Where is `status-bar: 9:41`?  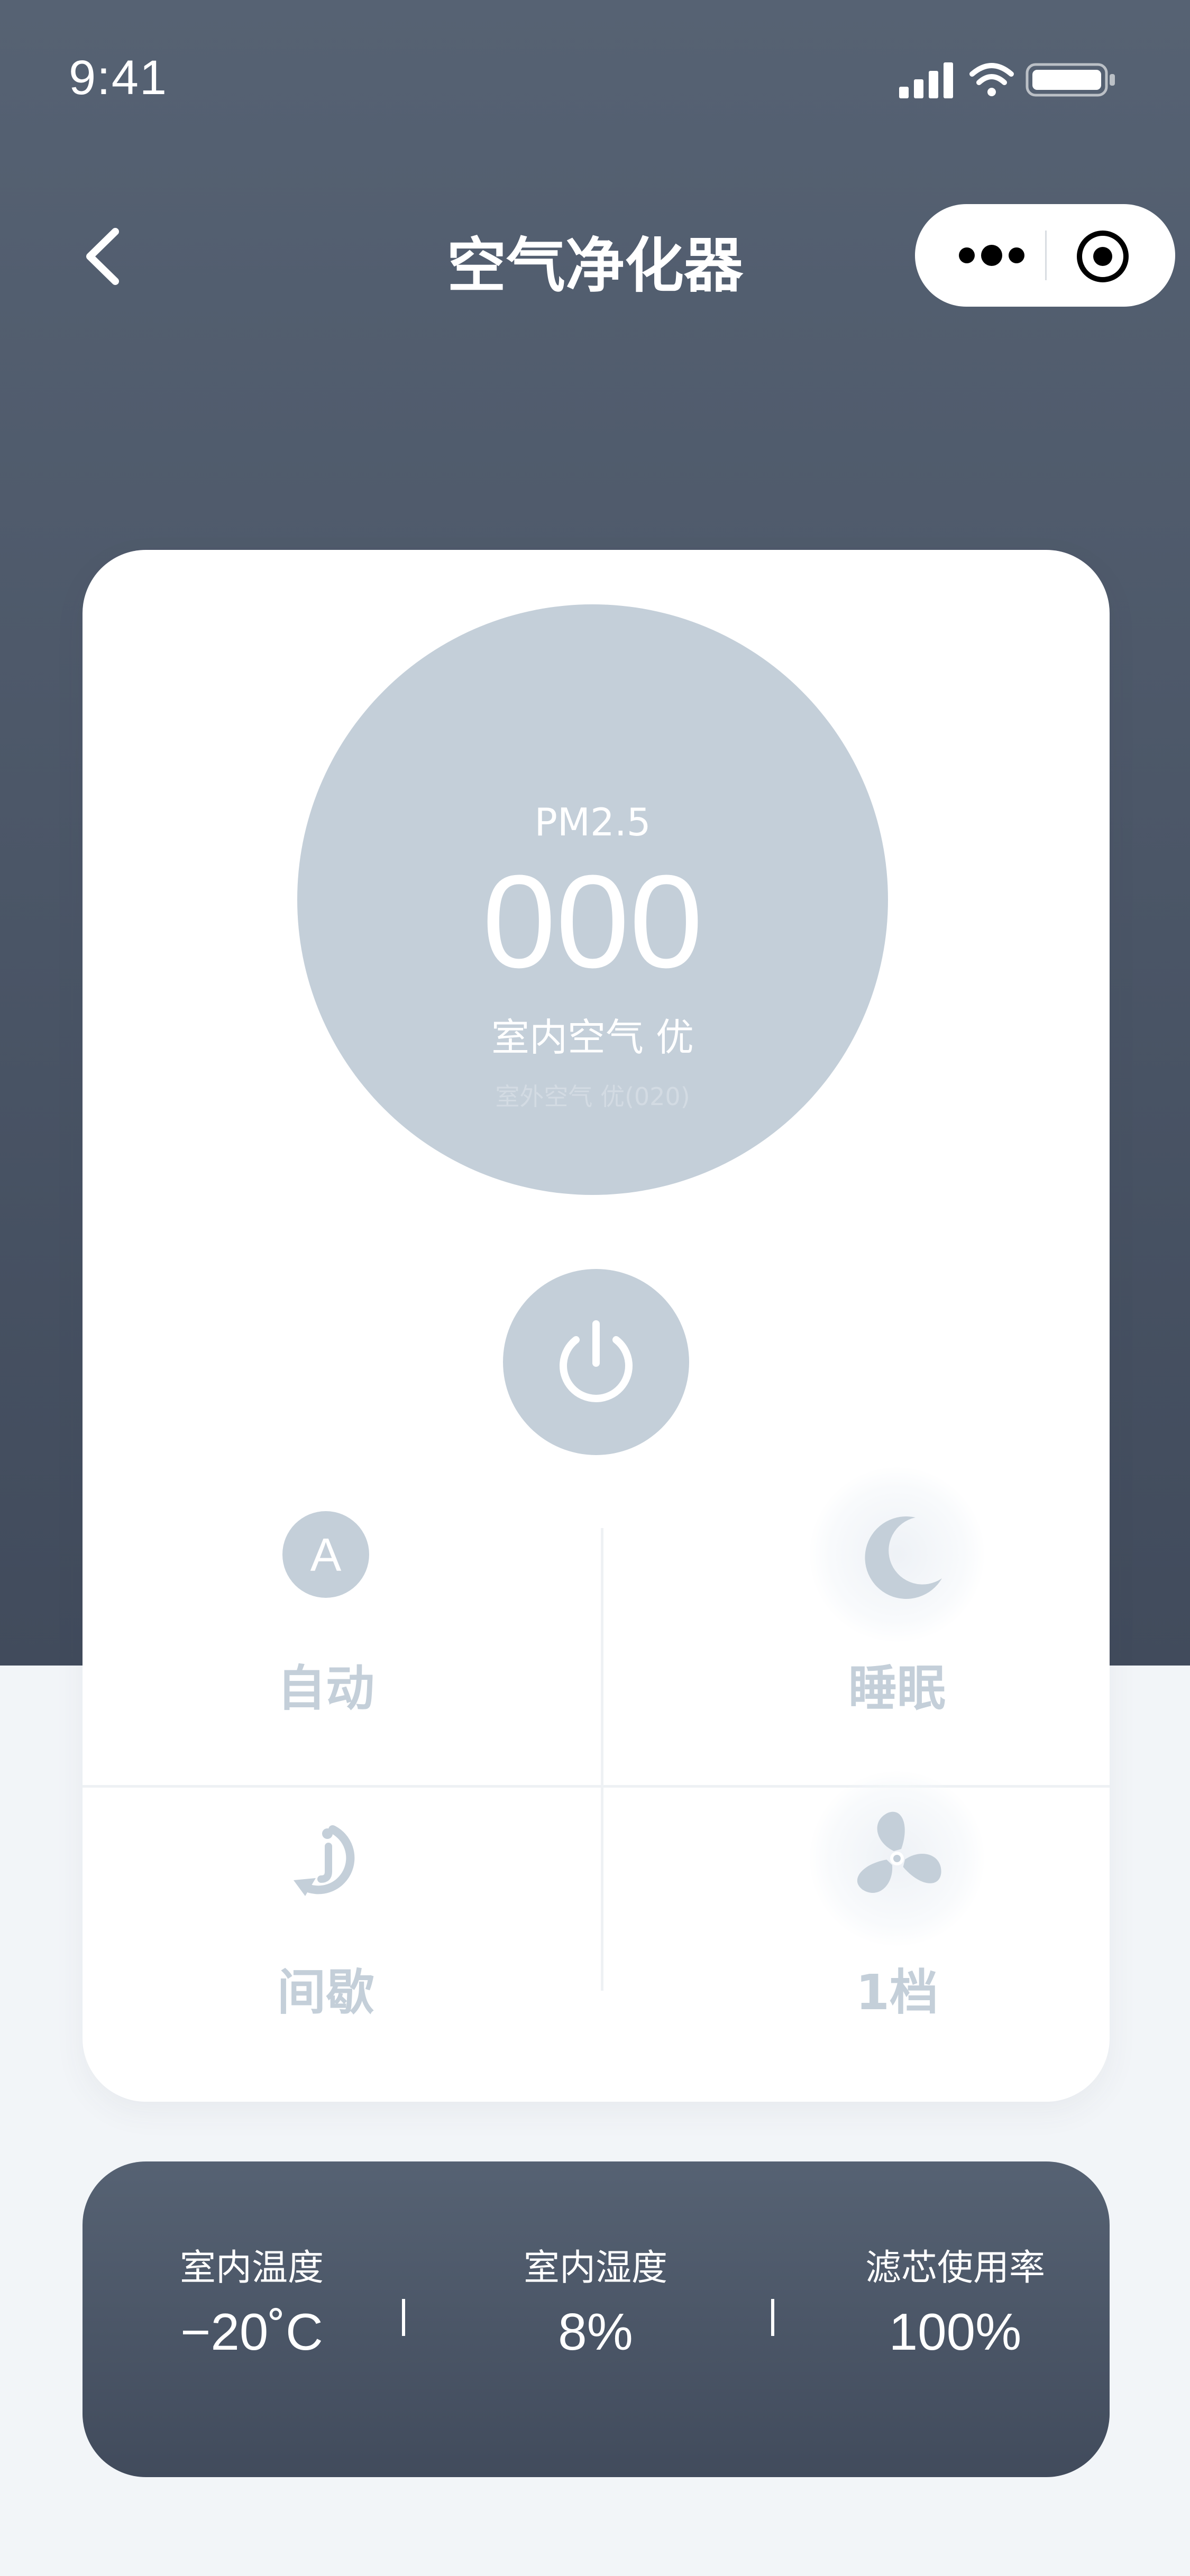 status-bar: 9:41 is located at coordinates (595, 76).